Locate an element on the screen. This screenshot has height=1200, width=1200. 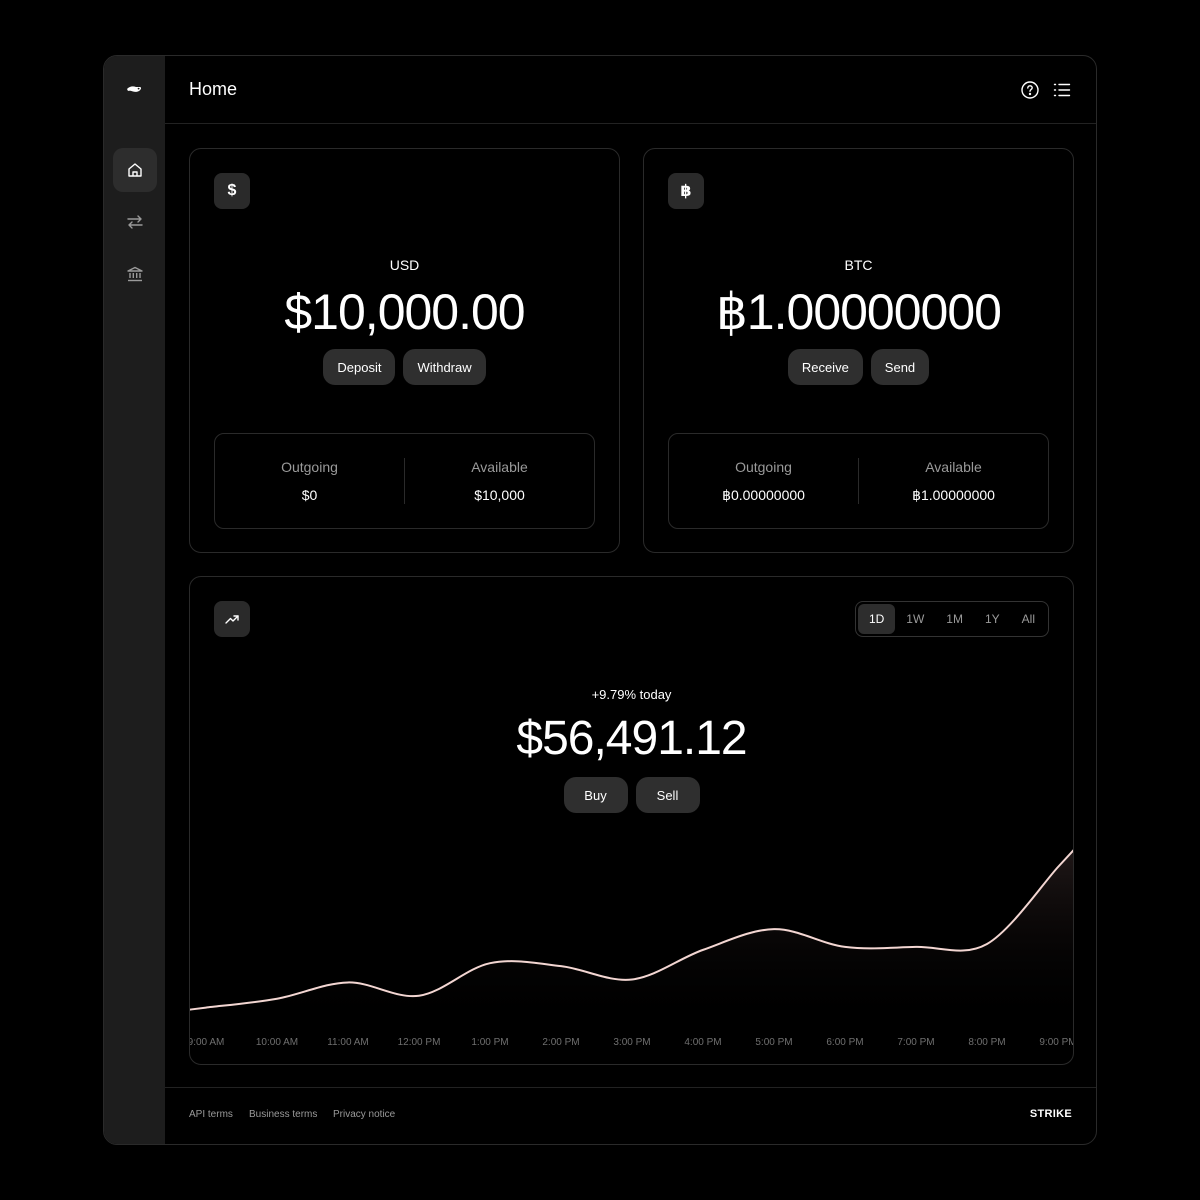
bitcoin-icon: ฿ is located at coordinates (686, 191).